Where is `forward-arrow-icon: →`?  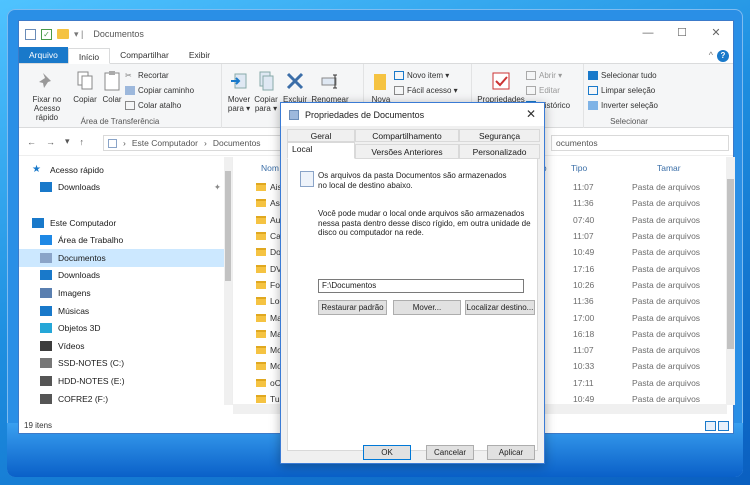
forward-arrow-icon: → is located at coordinates (50, 142).